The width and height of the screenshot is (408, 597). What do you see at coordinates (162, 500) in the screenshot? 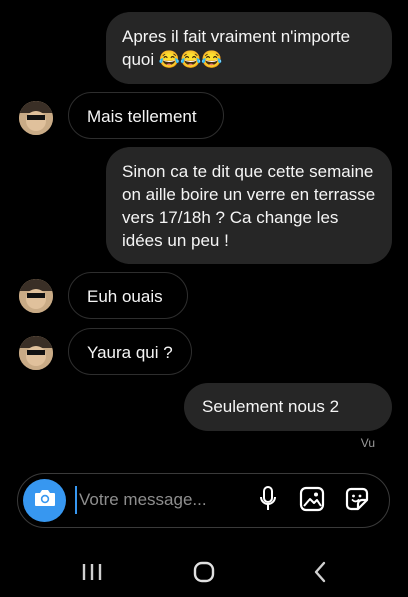
I see `message-input` at bounding box center [162, 500].